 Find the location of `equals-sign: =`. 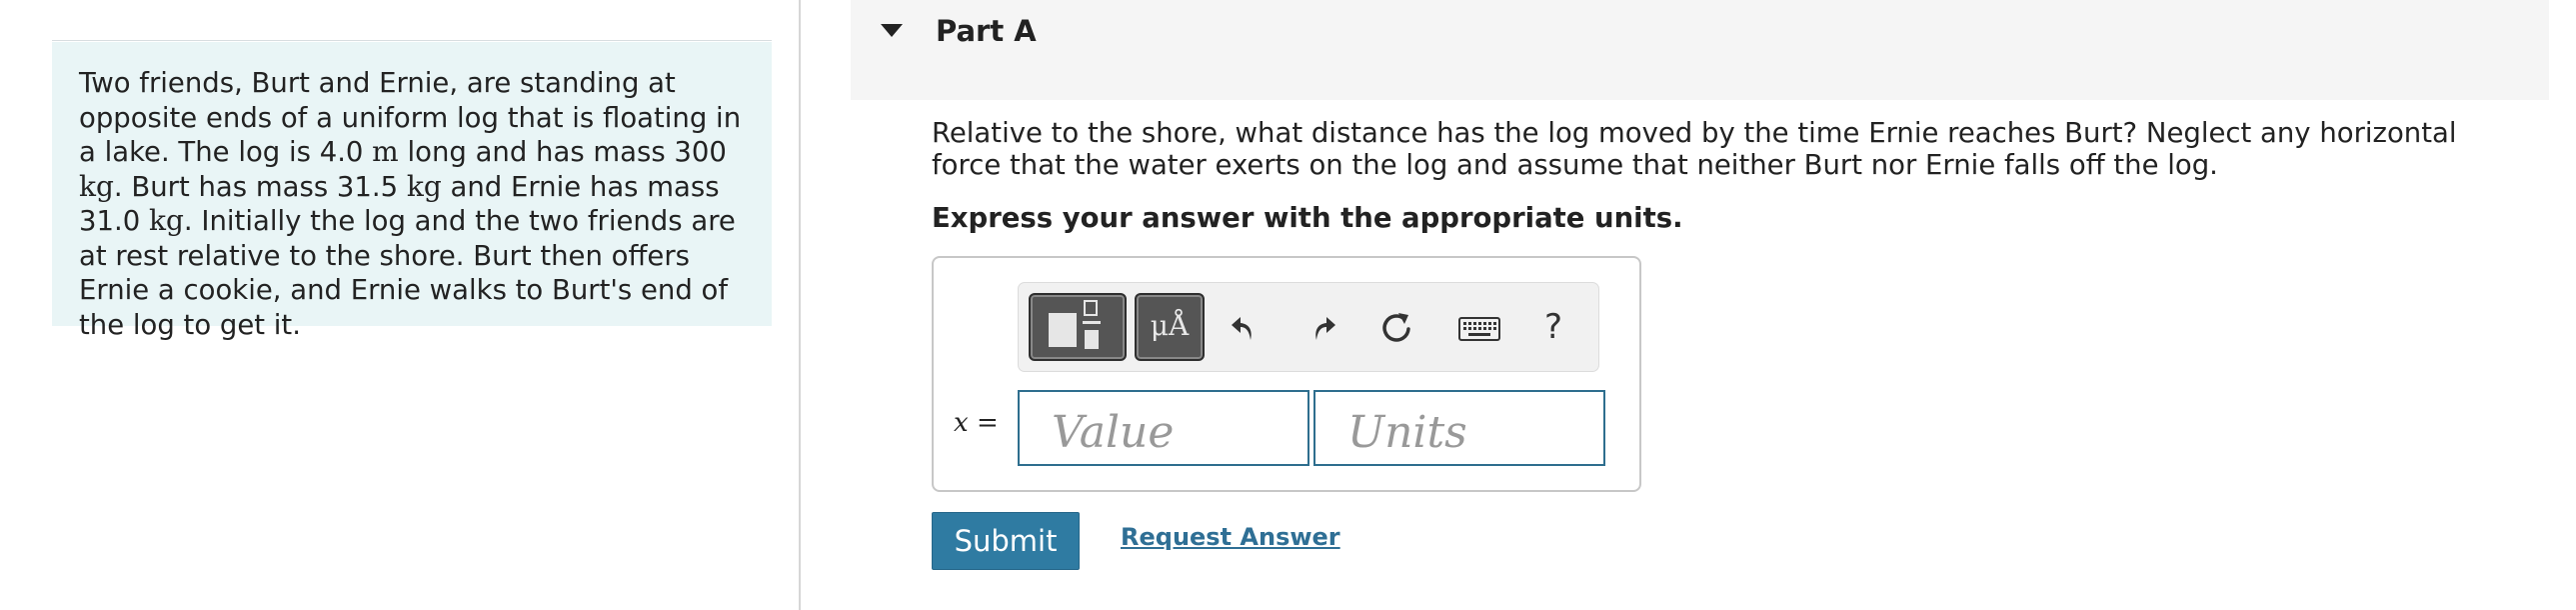

equals-sign: = is located at coordinates (987, 423).